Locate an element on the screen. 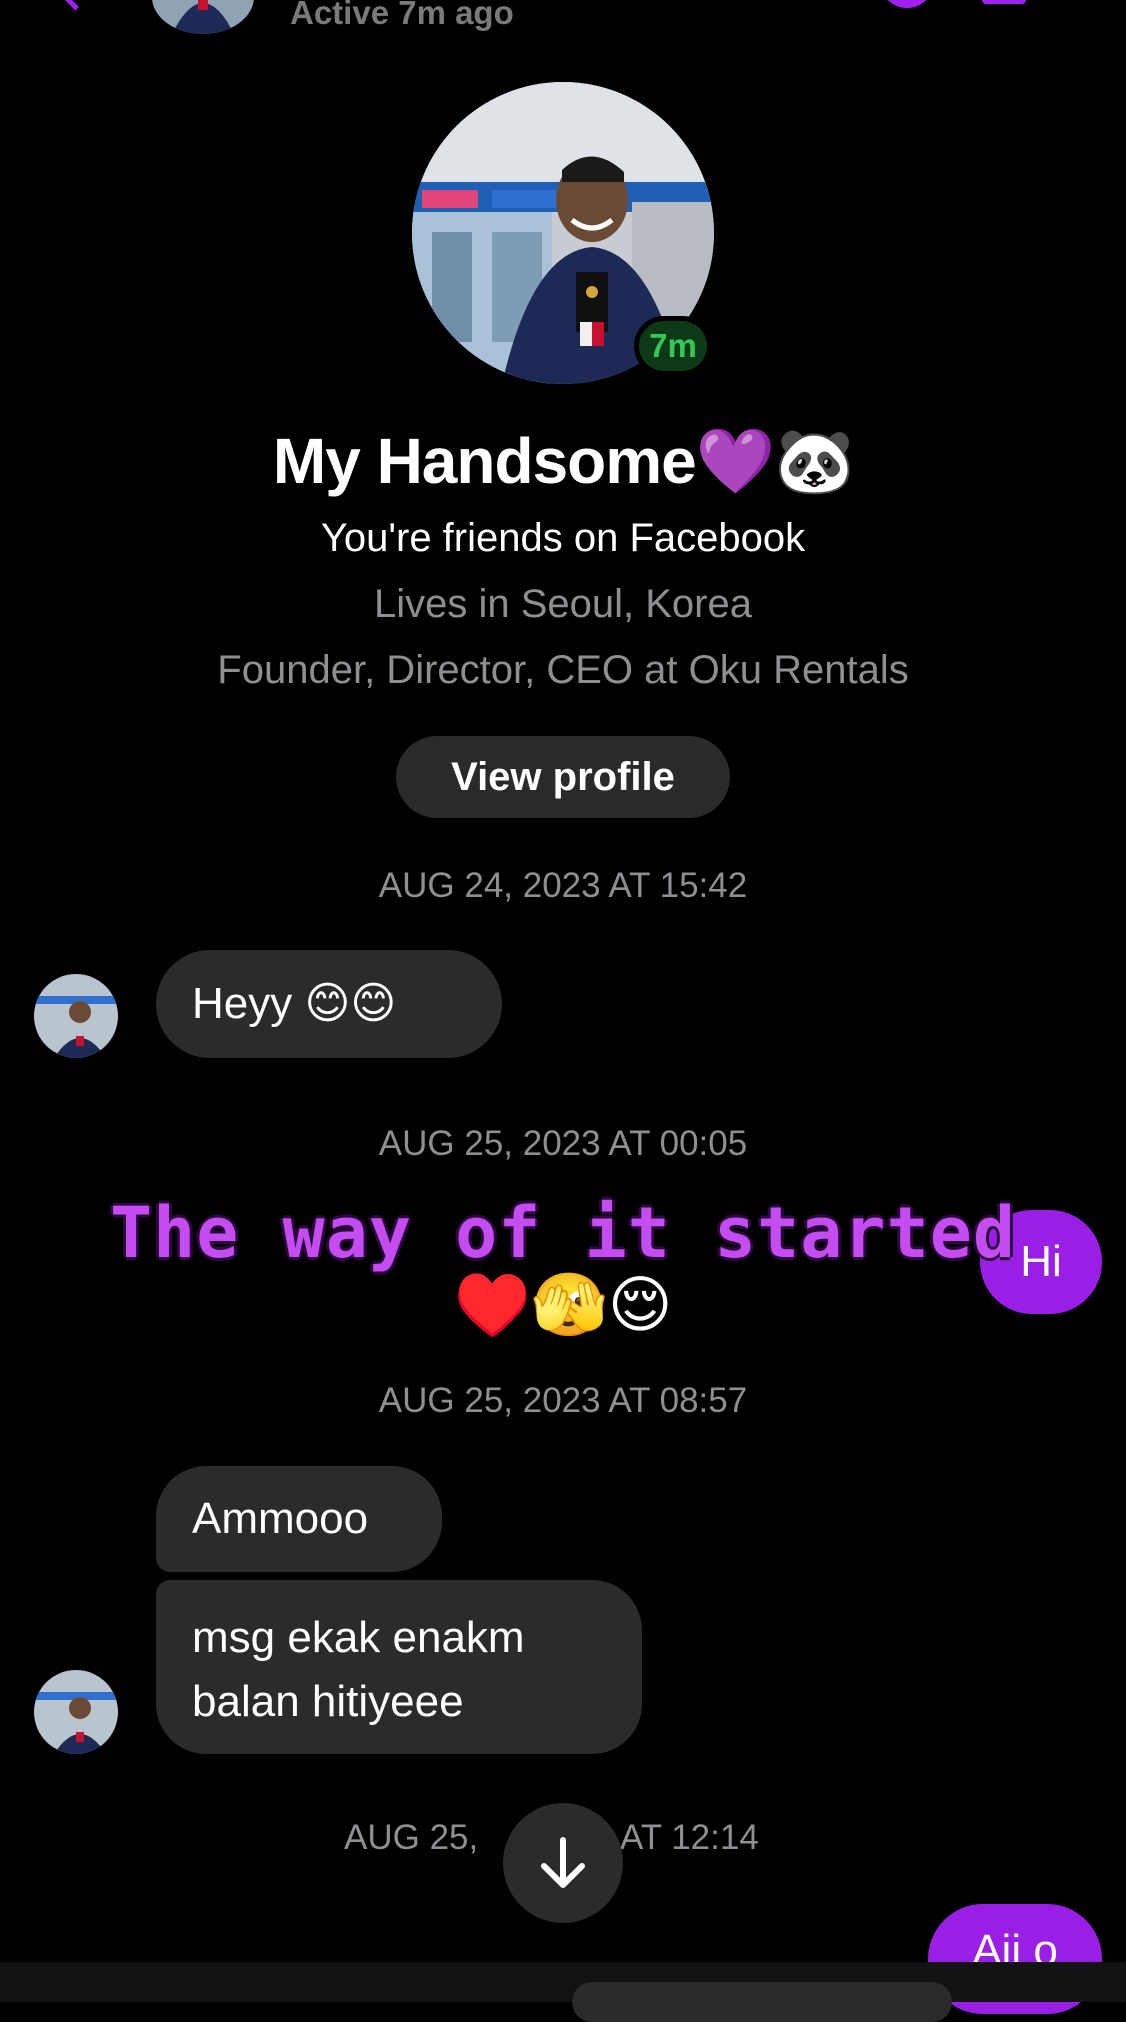 The width and height of the screenshot is (1126, 2022). overlay-caption: The way of it started is located at coordinates (562, 1233).